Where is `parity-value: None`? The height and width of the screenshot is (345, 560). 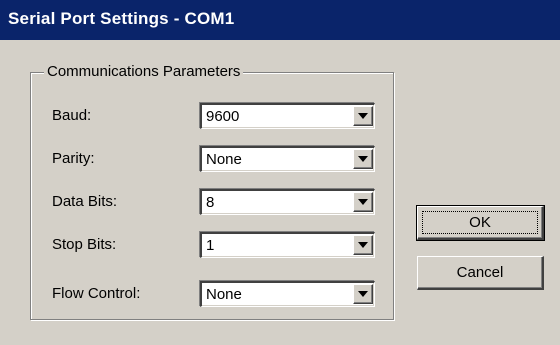
parity-value: None is located at coordinates (224, 159).